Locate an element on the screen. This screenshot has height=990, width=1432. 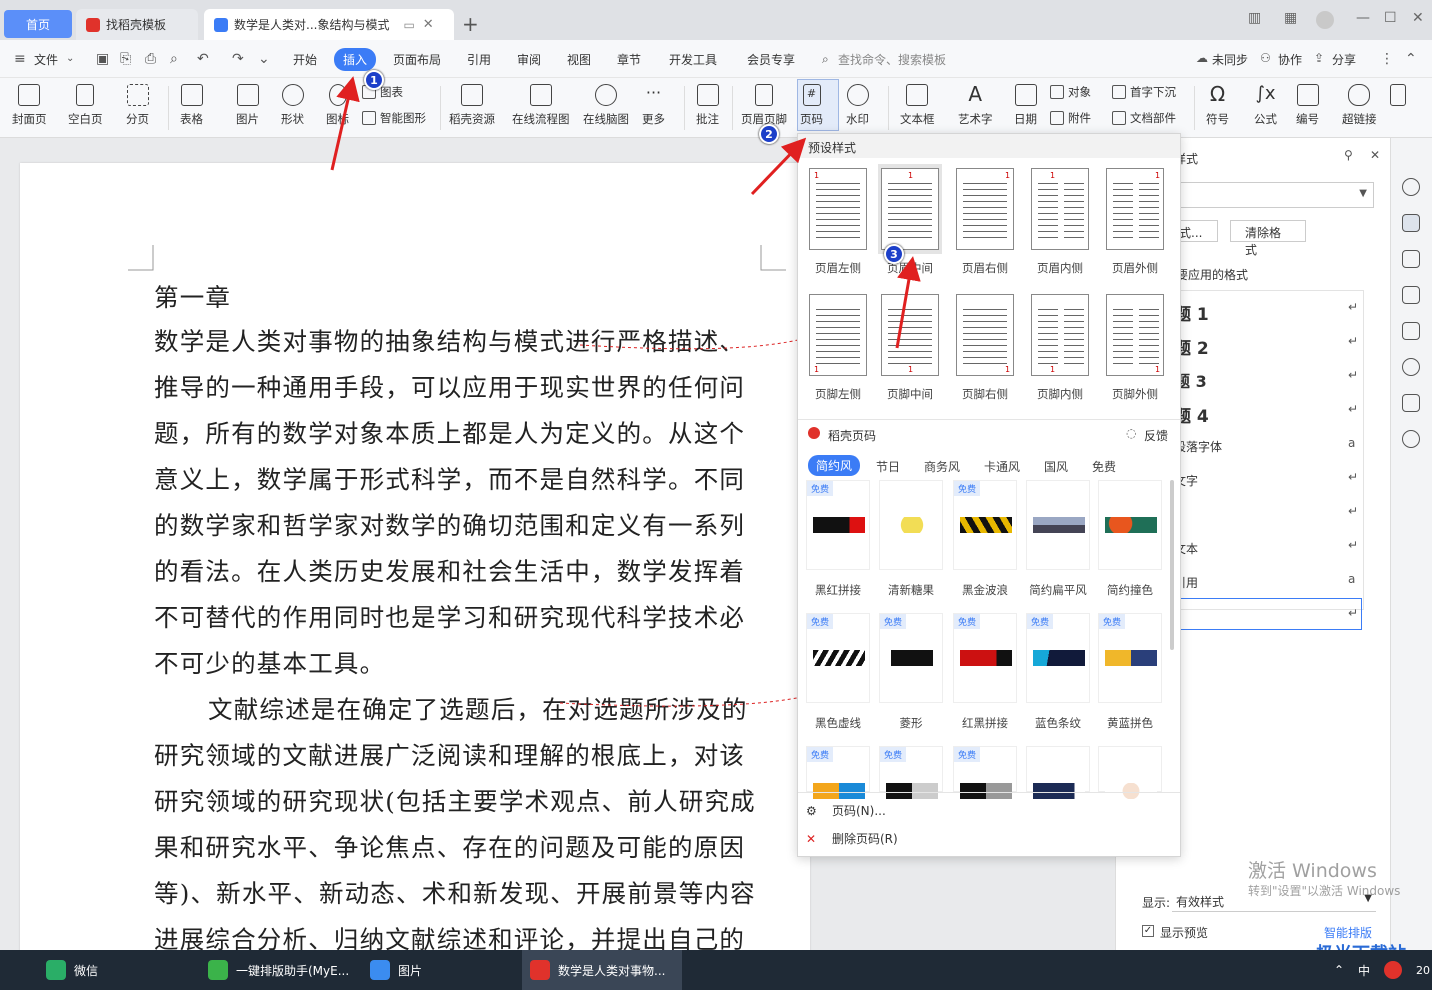
document-line: 等)、新水平、新动态、术和新发现、开展前景等内容 is located at coordinates (455, 892).